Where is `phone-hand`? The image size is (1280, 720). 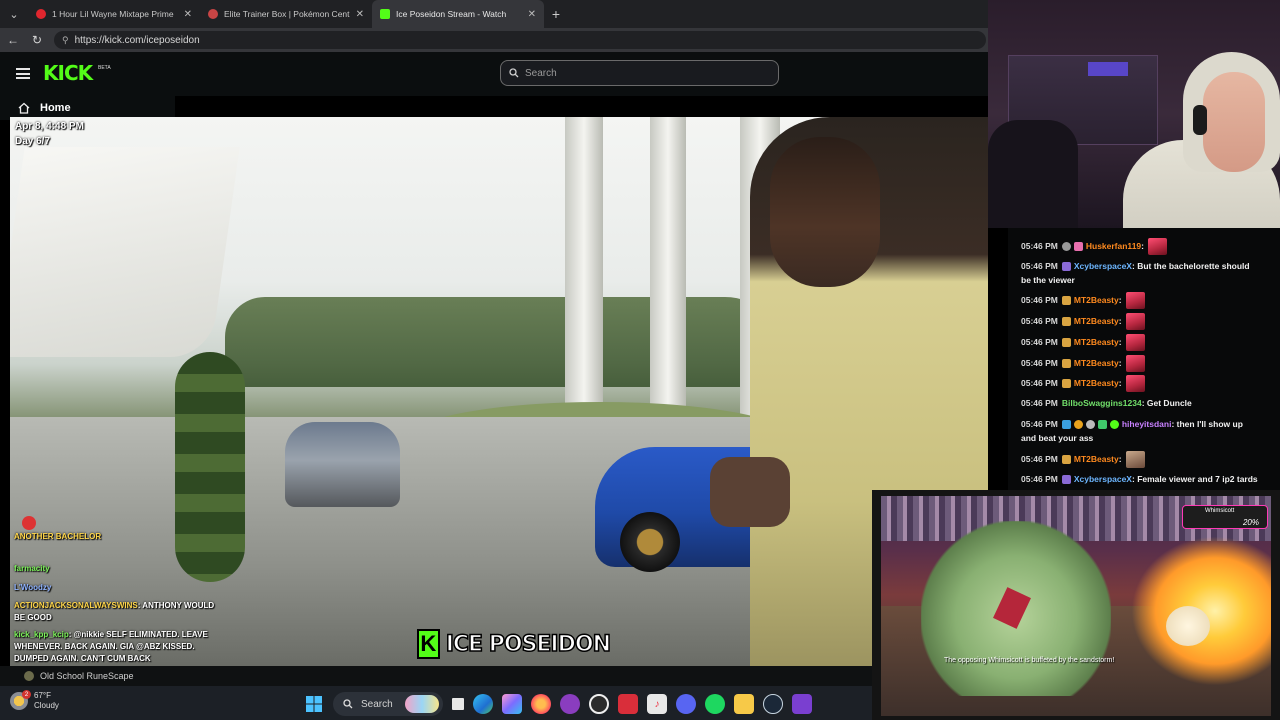
phone-hand is located at coordinates (750, 492).